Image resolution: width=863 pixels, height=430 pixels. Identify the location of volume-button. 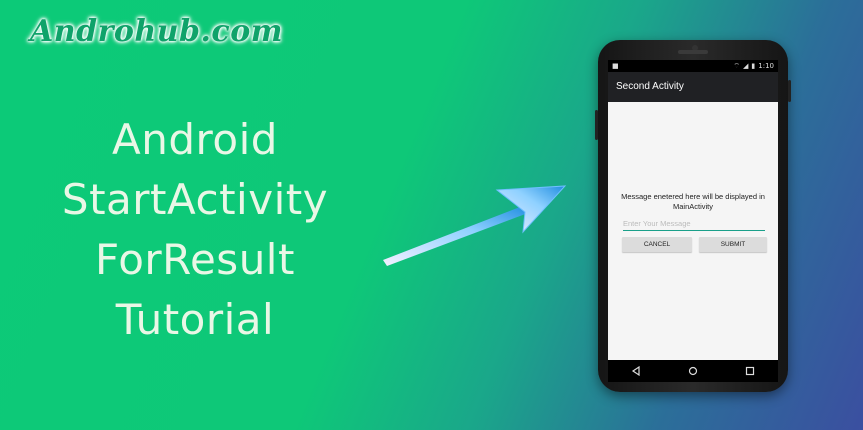
(596, 125).